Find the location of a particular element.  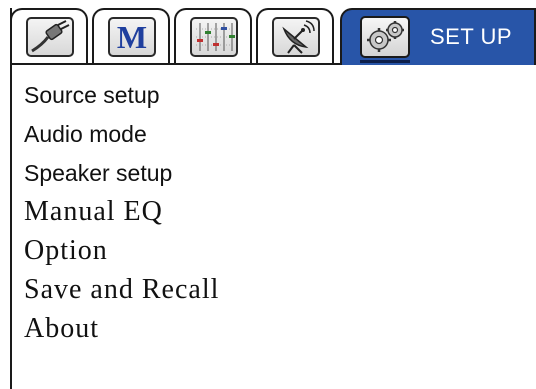

tab-bar: M SET UP is located at coordinates (273, 36).